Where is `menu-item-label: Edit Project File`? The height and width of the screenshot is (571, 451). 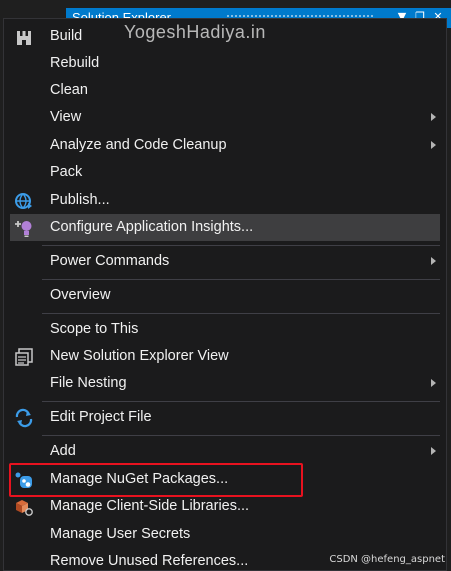 menu-item-label: Edit Project File is located at coordinates (101, 417).